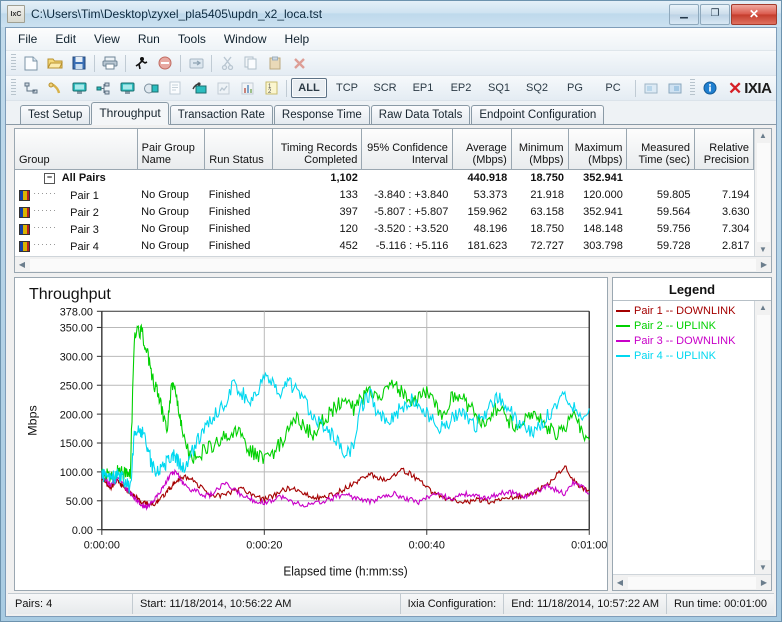 The height and width of the screenshot is (622, 782). I want to click on protocol-scr-button: SCR, so click(385, 88).